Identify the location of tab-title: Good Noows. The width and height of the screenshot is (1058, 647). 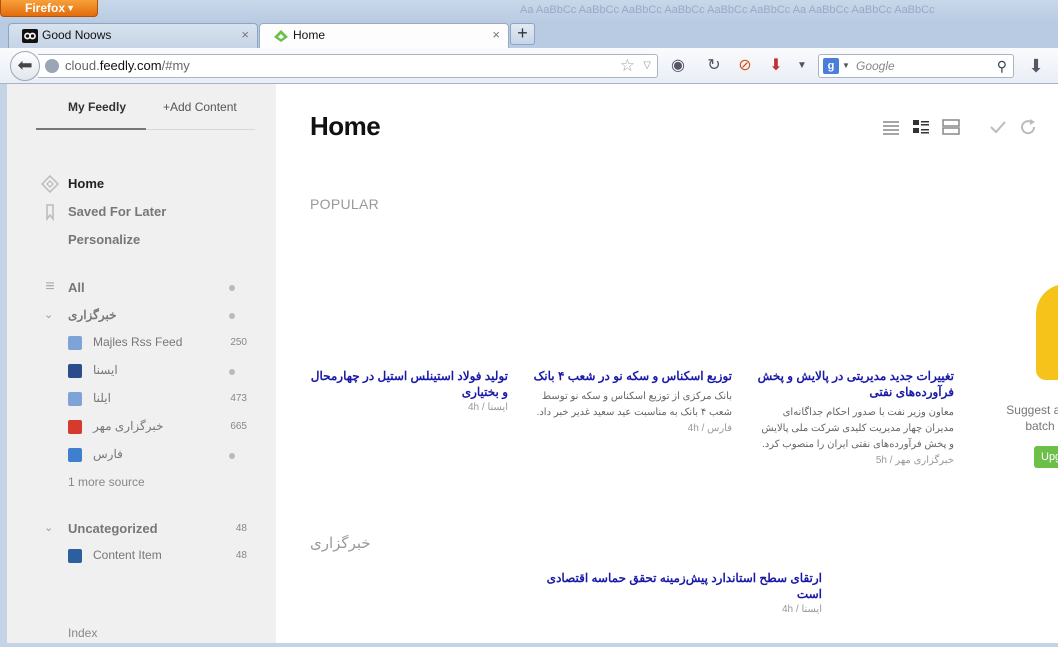
(77, 35).